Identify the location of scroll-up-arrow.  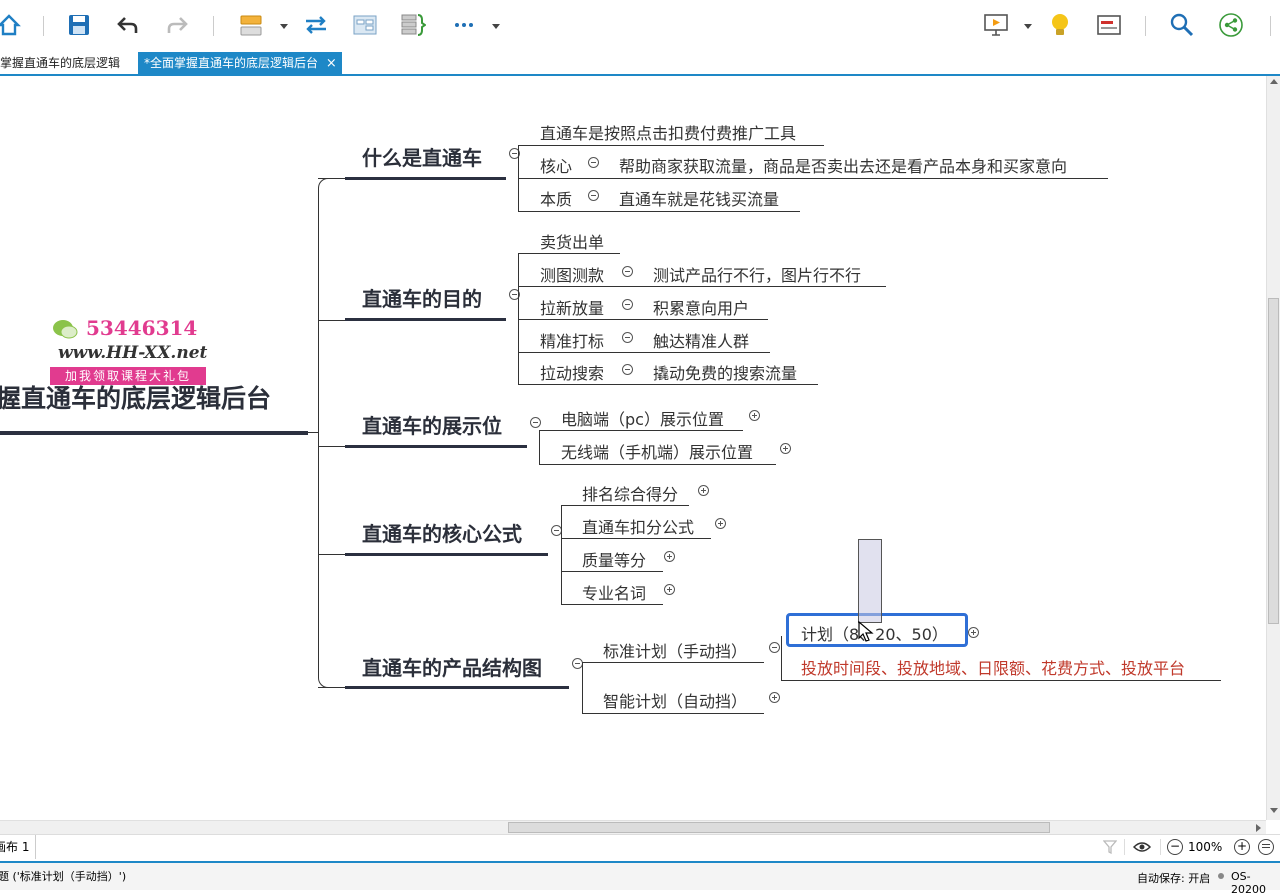
(1274, 81).